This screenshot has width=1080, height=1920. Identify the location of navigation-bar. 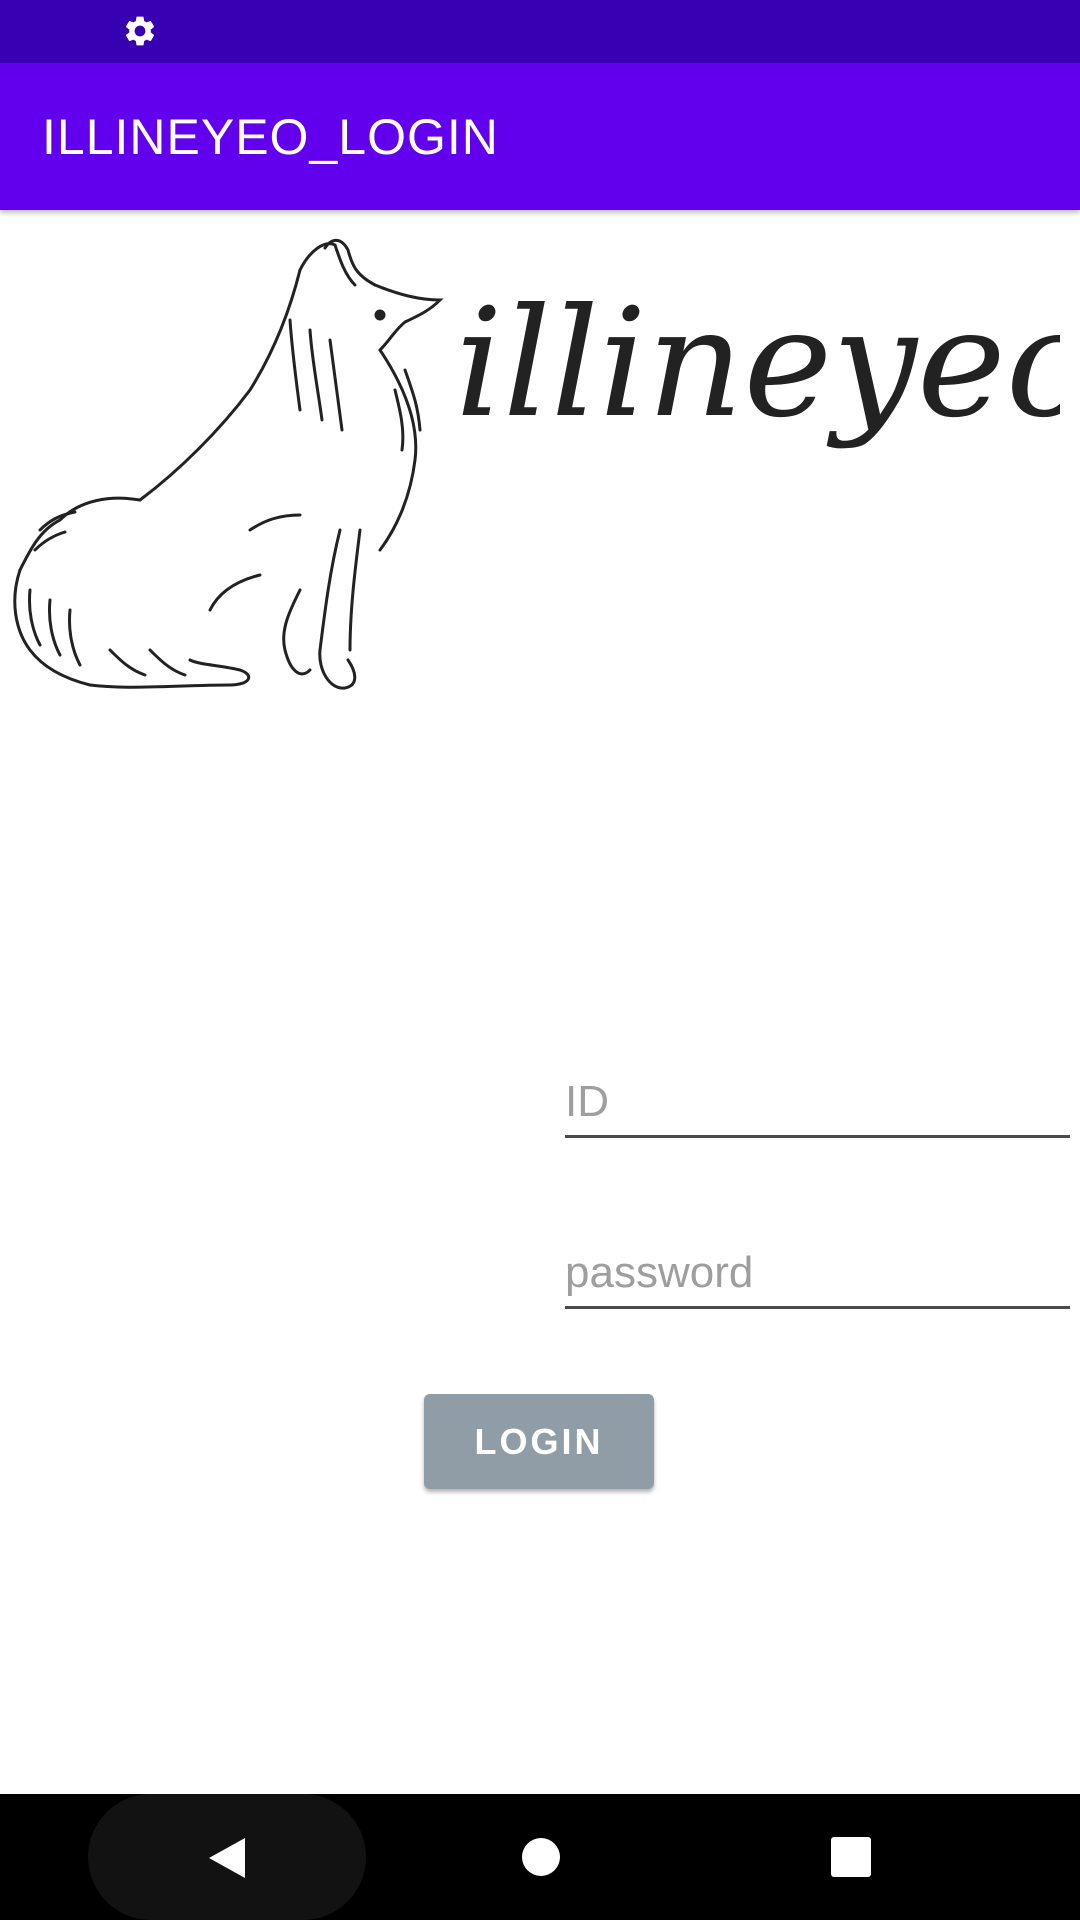
(540, 1857).